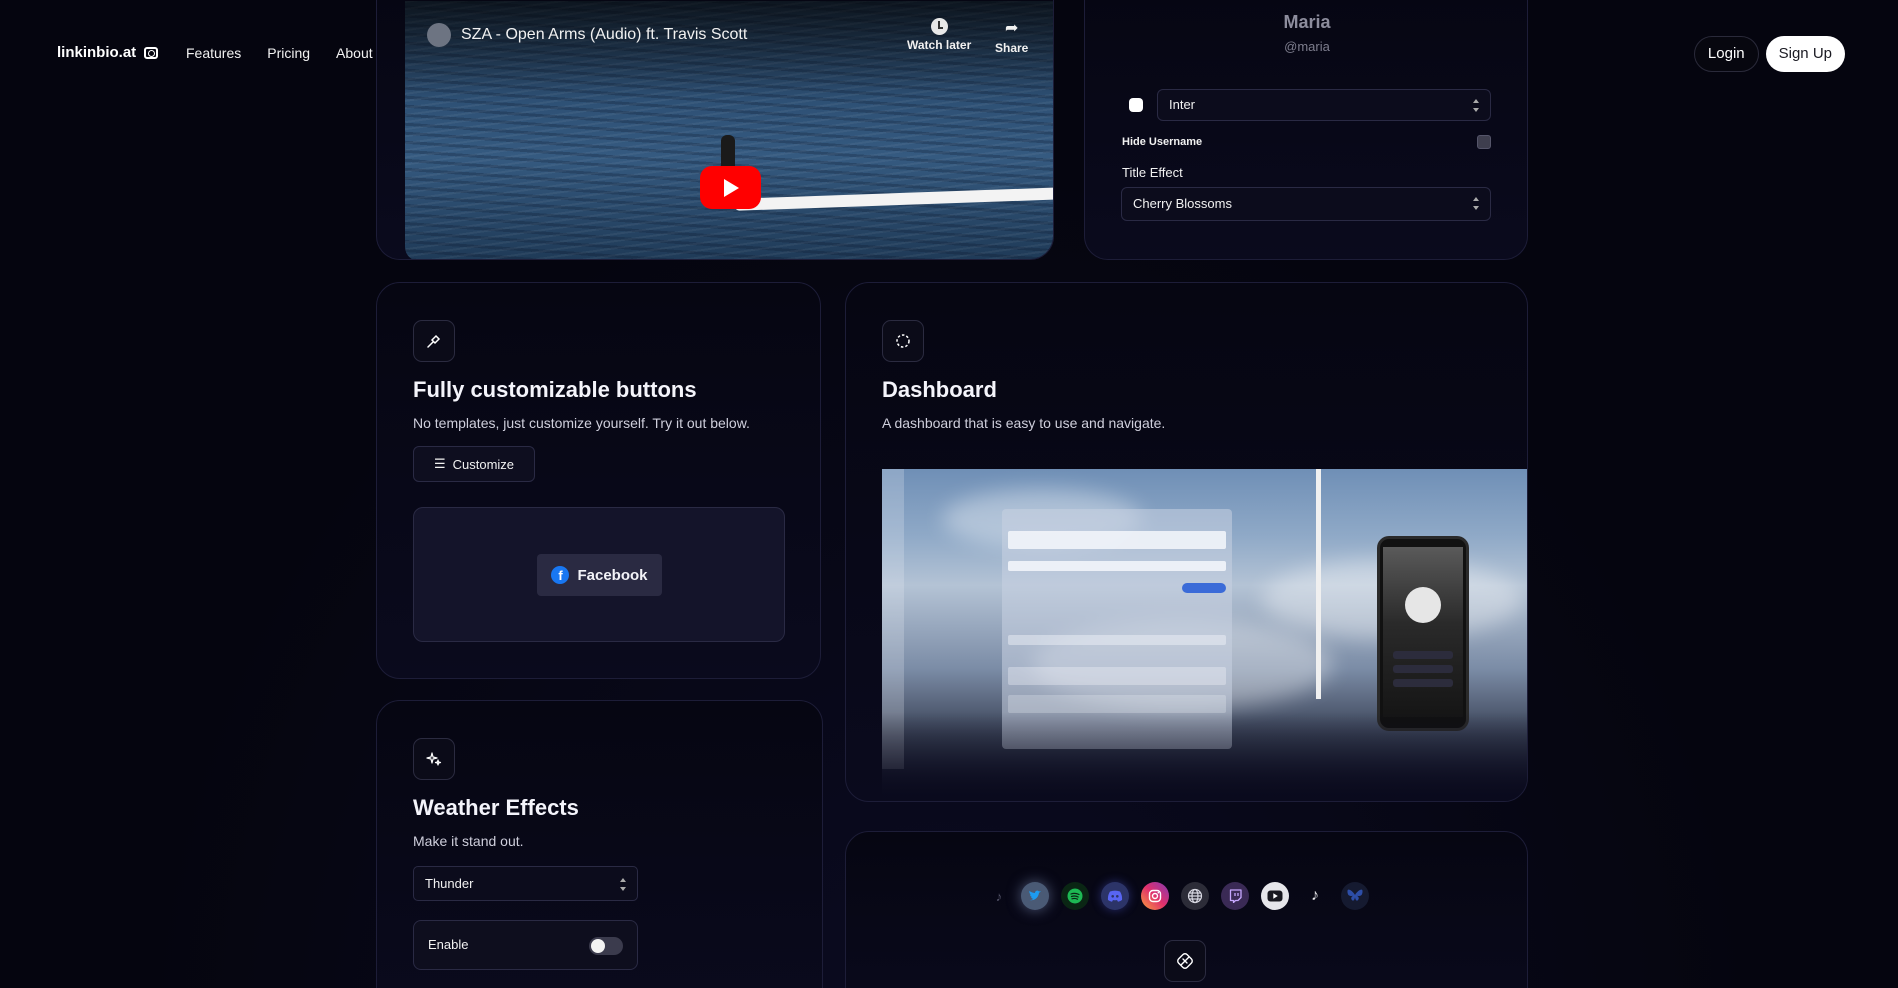 Image resolution: width=1898 pixels, height=988 pixels. I want to click on spotify-icon, so click(1075, 896).